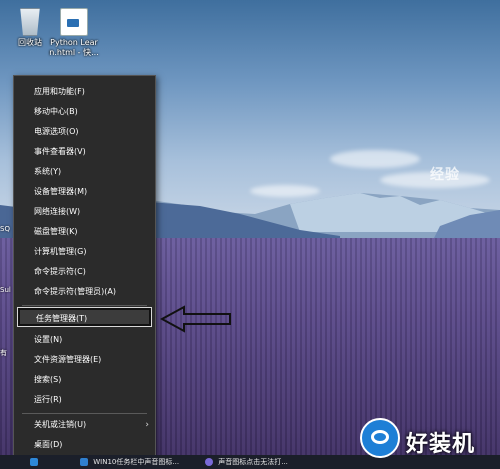 The width and height of the screenshot is (500, 469). Describe the element at coordinates (84, 112) in the screenshot. I see `menu-item-mobility-center: 移动中心(B)` at that location.